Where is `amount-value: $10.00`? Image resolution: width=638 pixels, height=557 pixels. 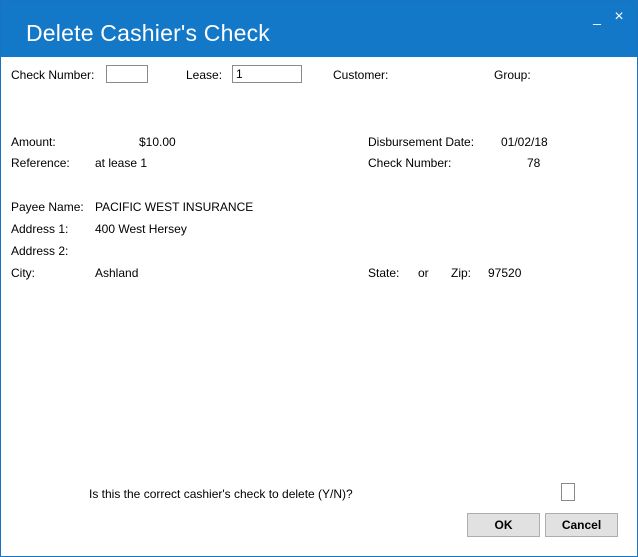
amount-value: $10.00 is located at coordinates (157, 142).